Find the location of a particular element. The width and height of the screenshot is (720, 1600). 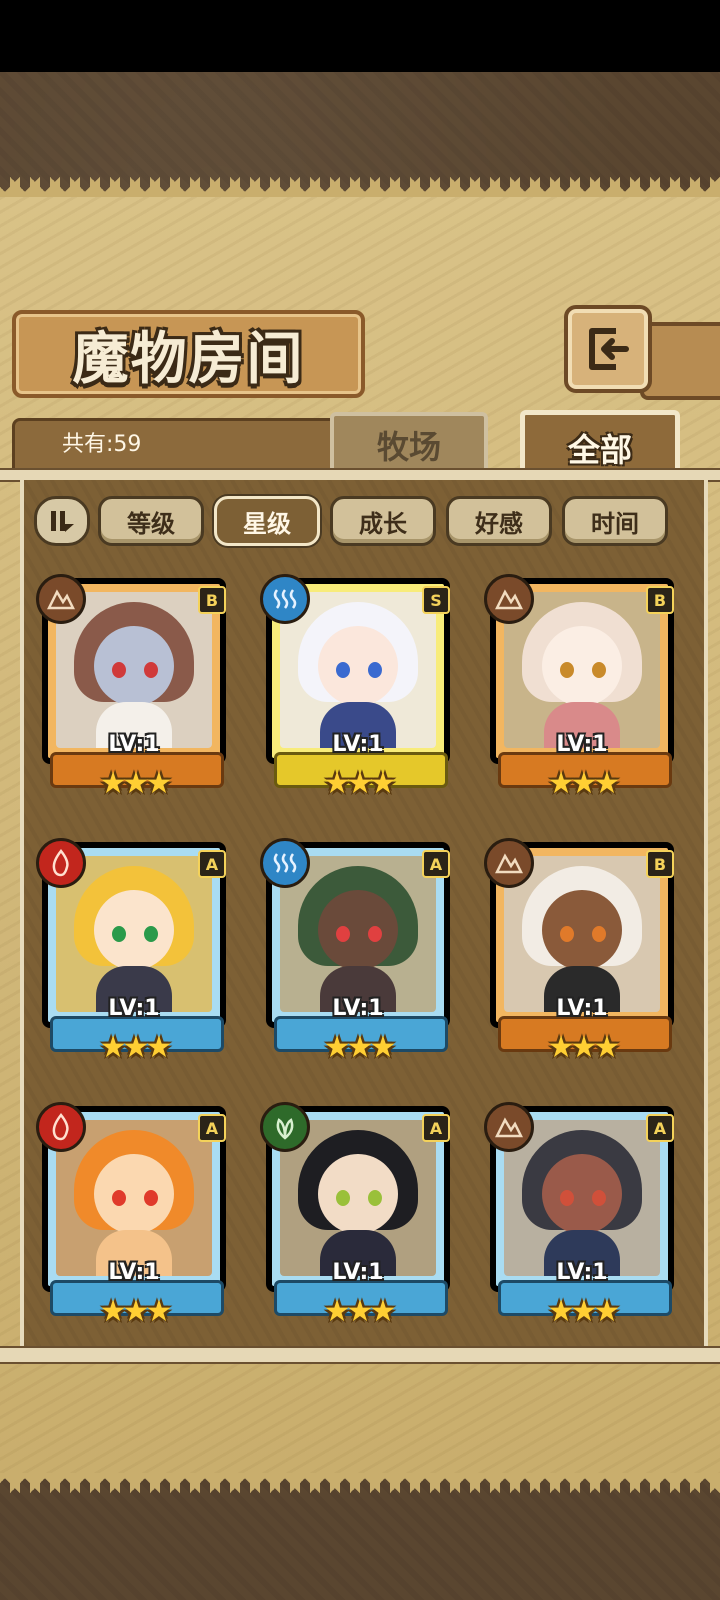

filter-level-button: 等级 is located at coordinates (151, 521).